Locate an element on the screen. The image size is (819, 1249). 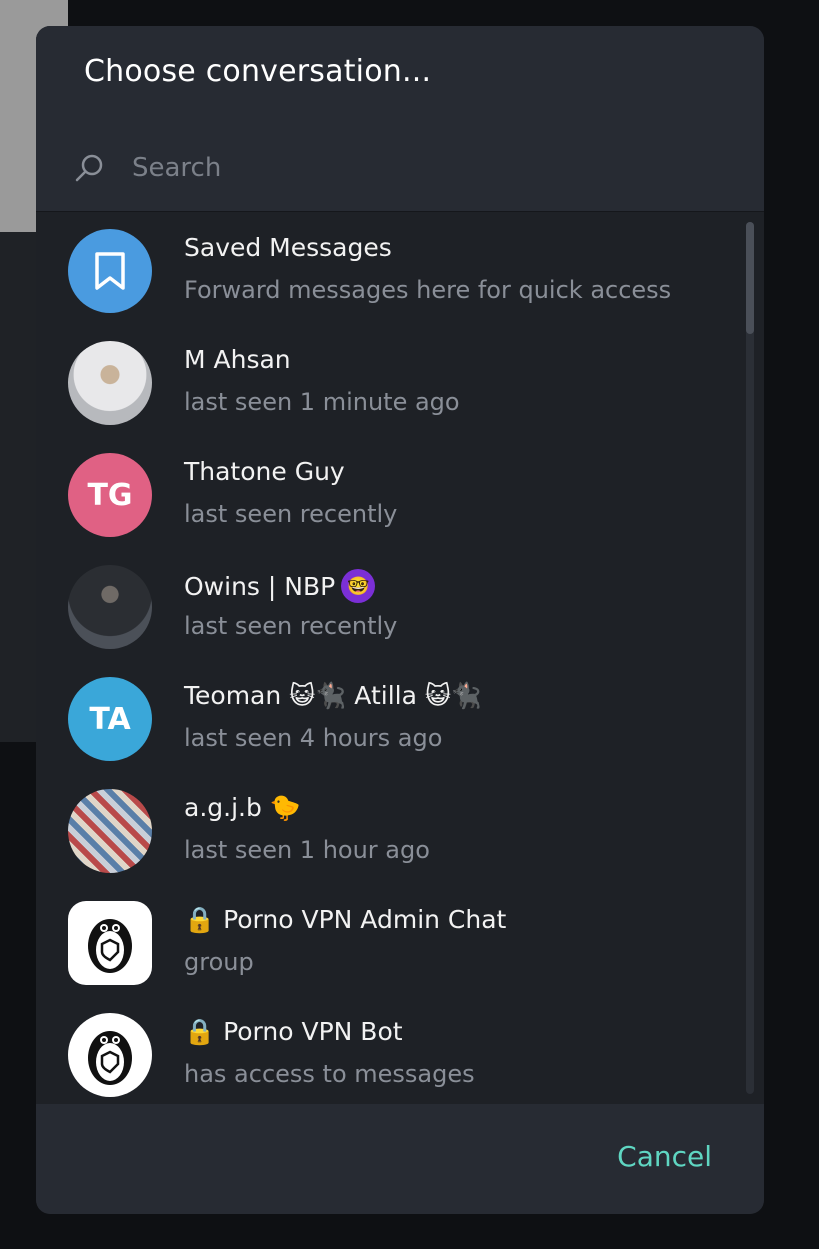
chat-row: a.g.j.b 🐤 last seen 1 hour ago is located at coordinates (389, 828).